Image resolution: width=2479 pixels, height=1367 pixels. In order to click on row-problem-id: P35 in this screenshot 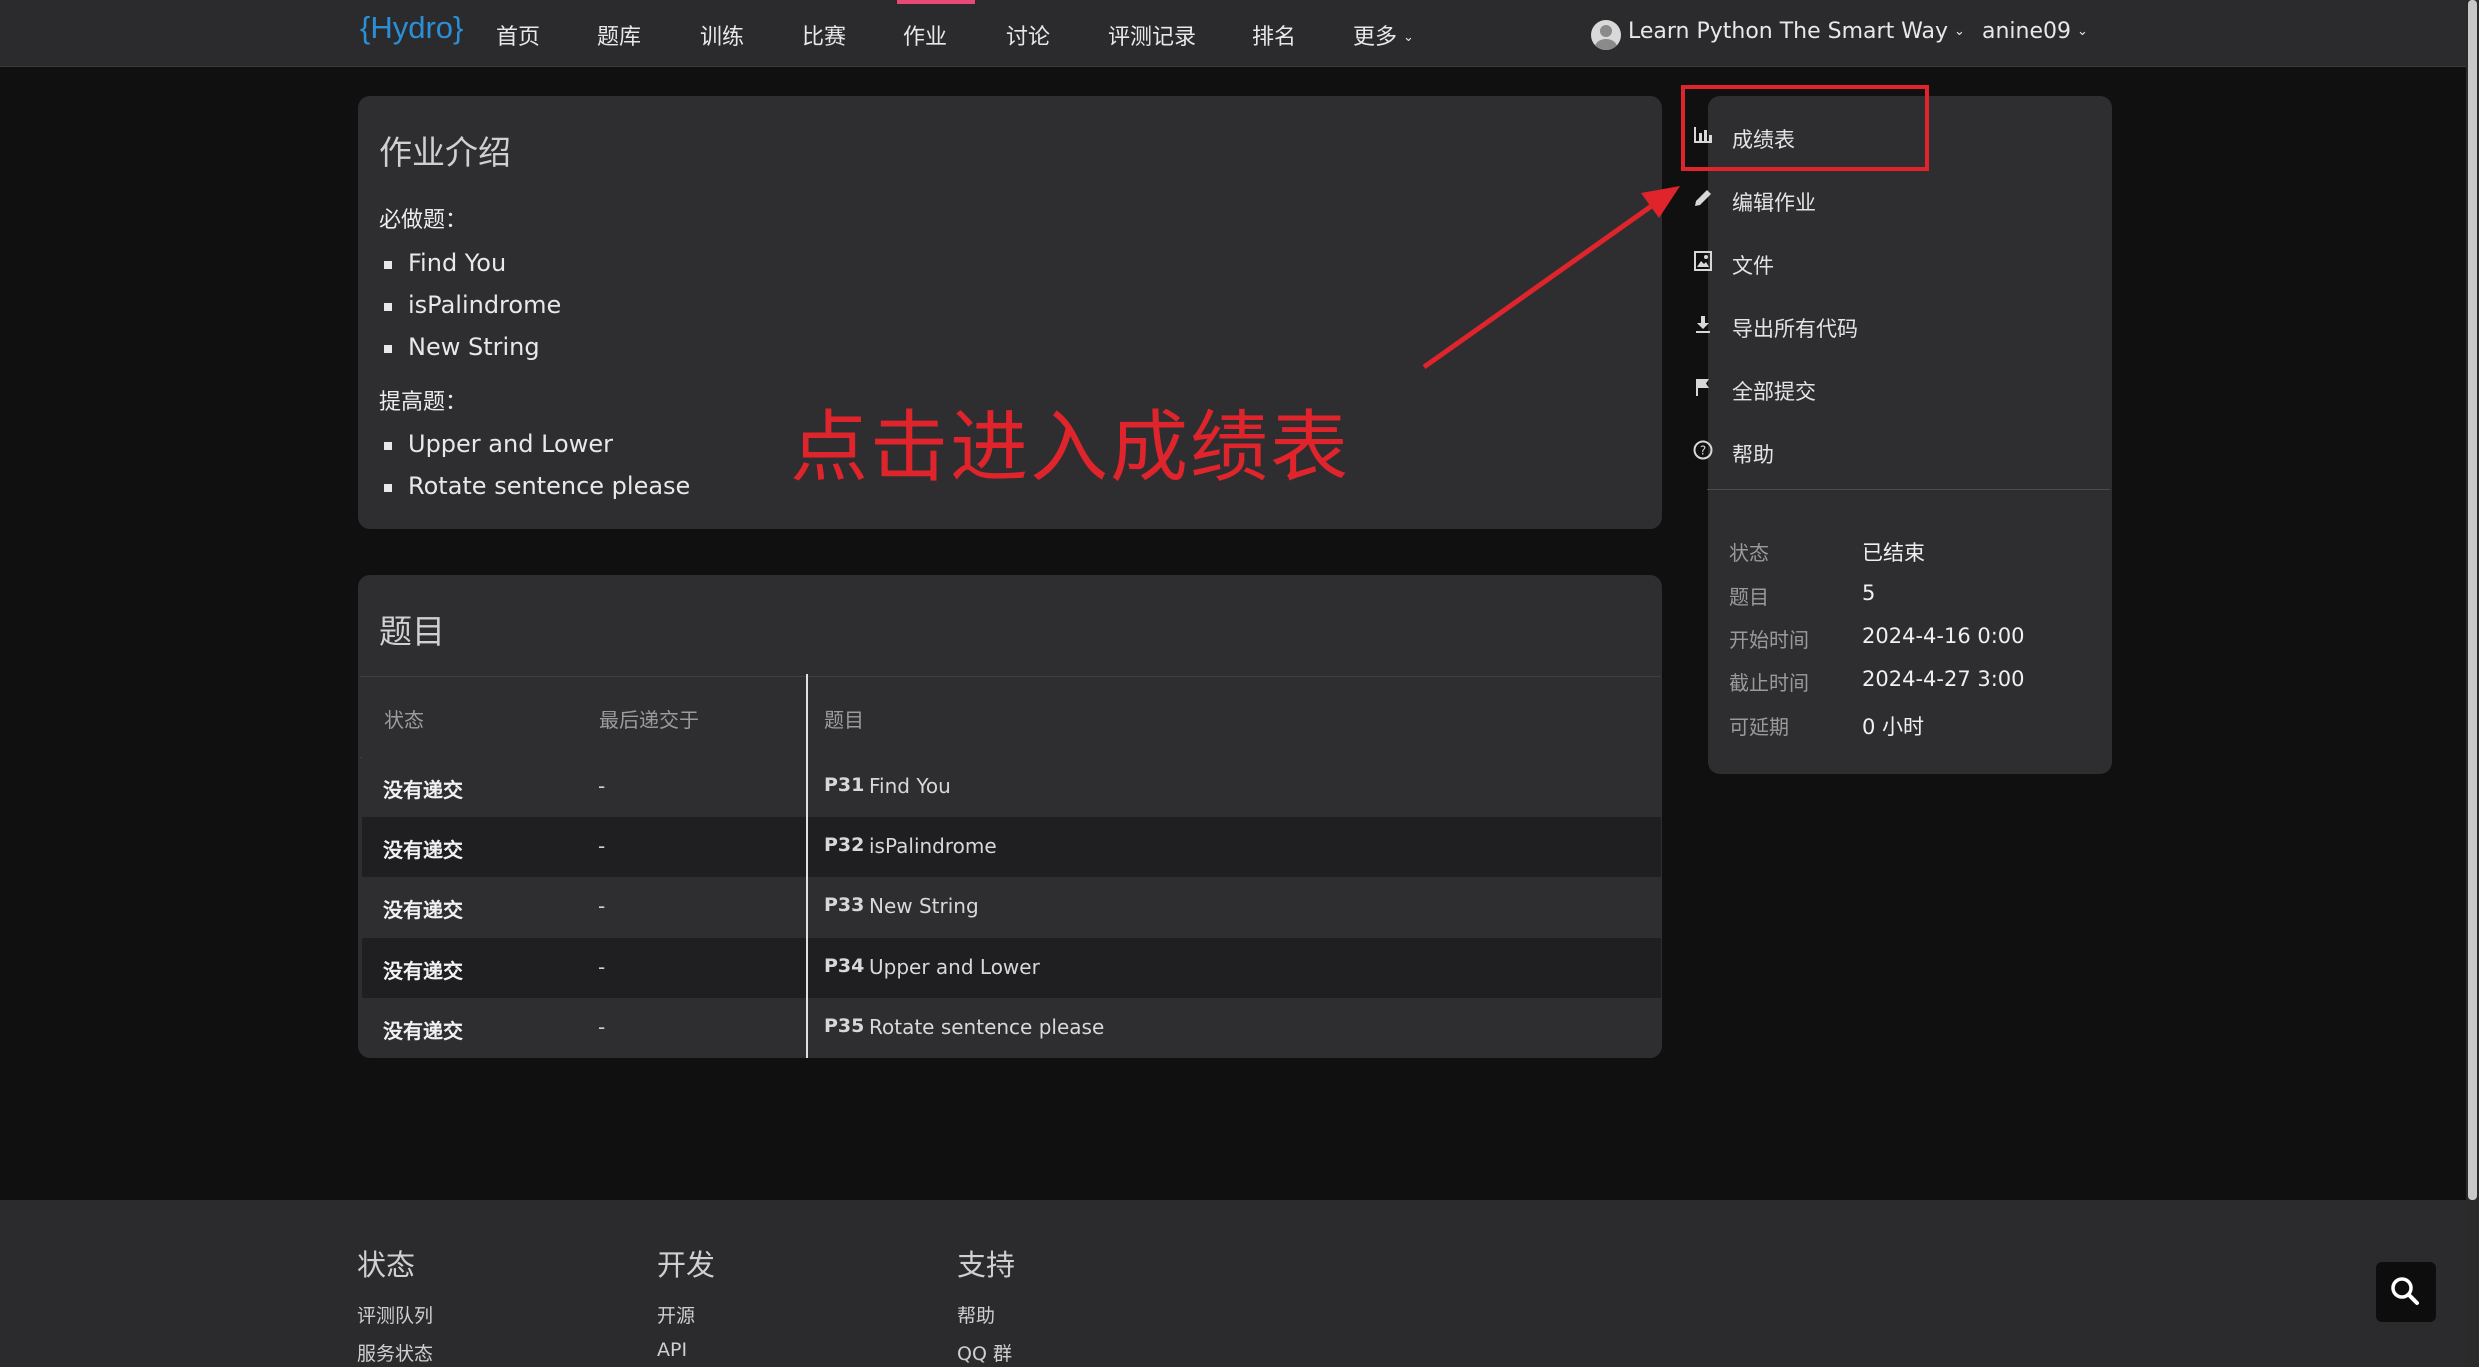, I will do `click(844, 1026)`.